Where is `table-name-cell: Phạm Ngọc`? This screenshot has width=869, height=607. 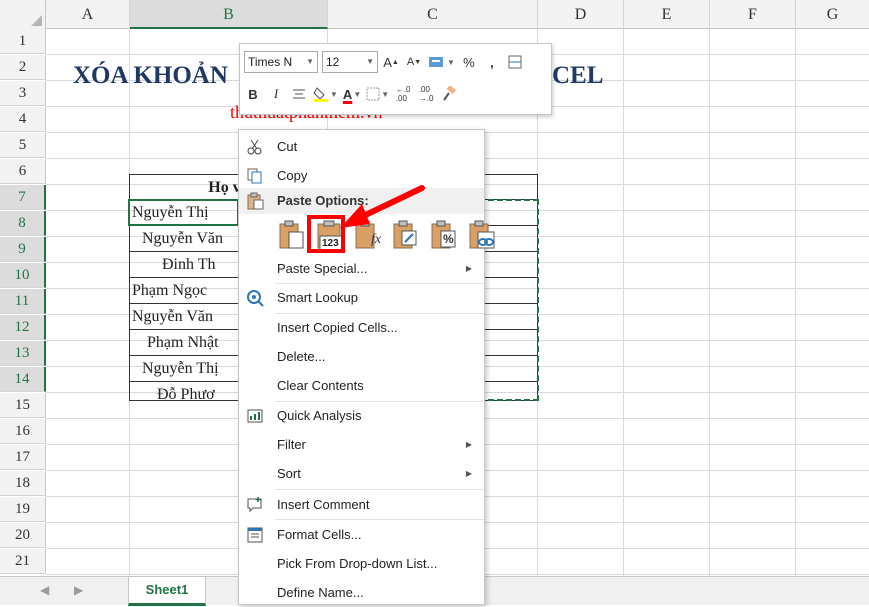
table-name-cell: Phạm Ngọc is located at coordinates (185, 290).